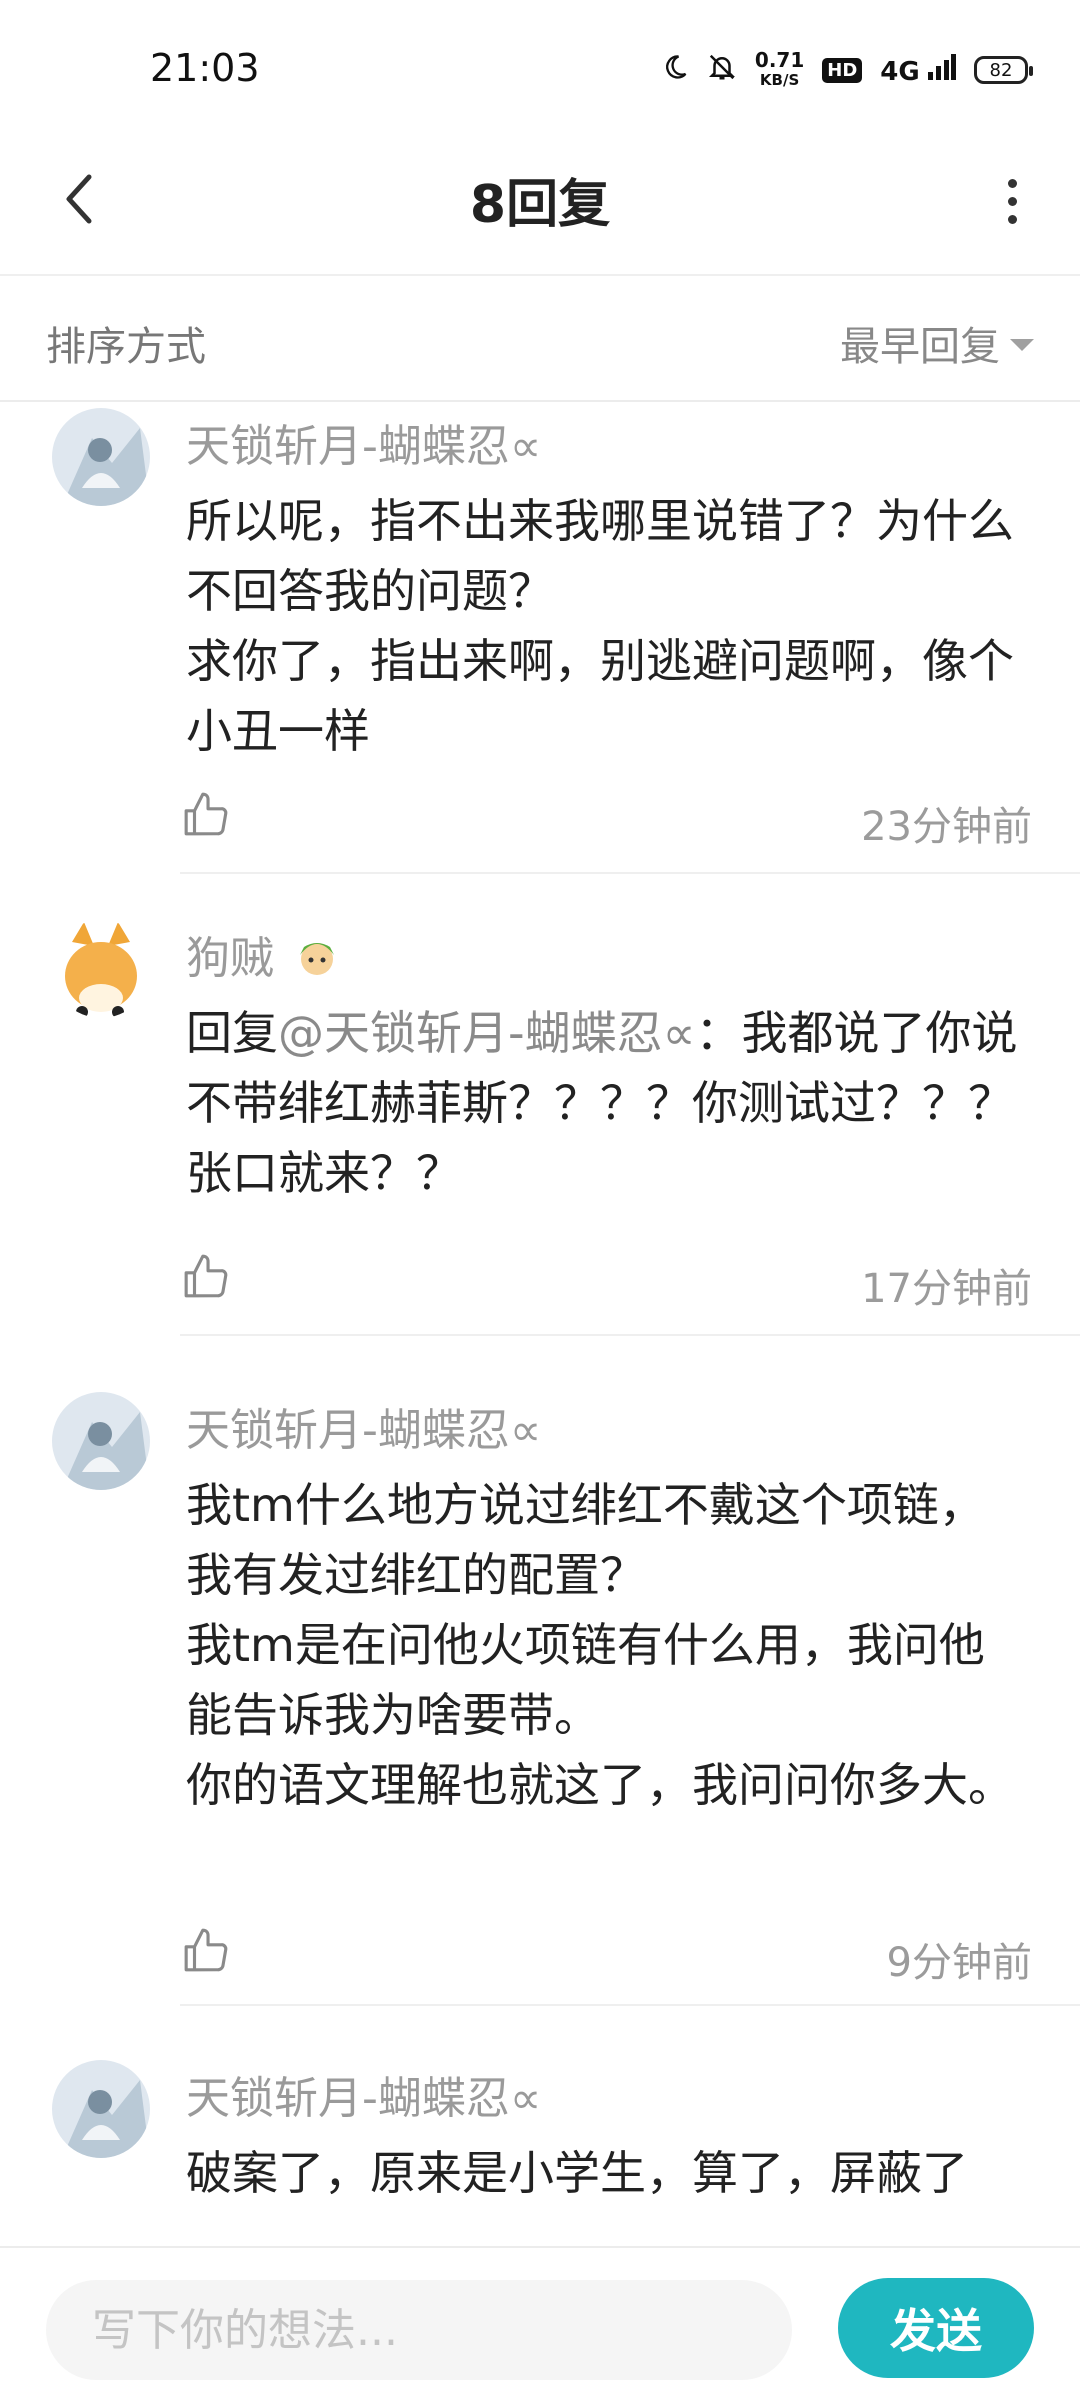 Image resolution: width=1080 pixels, height=2402 pixels. Describe the element at coordinates (675, 70) in the screenshot. I see `moon-icon` at that location.